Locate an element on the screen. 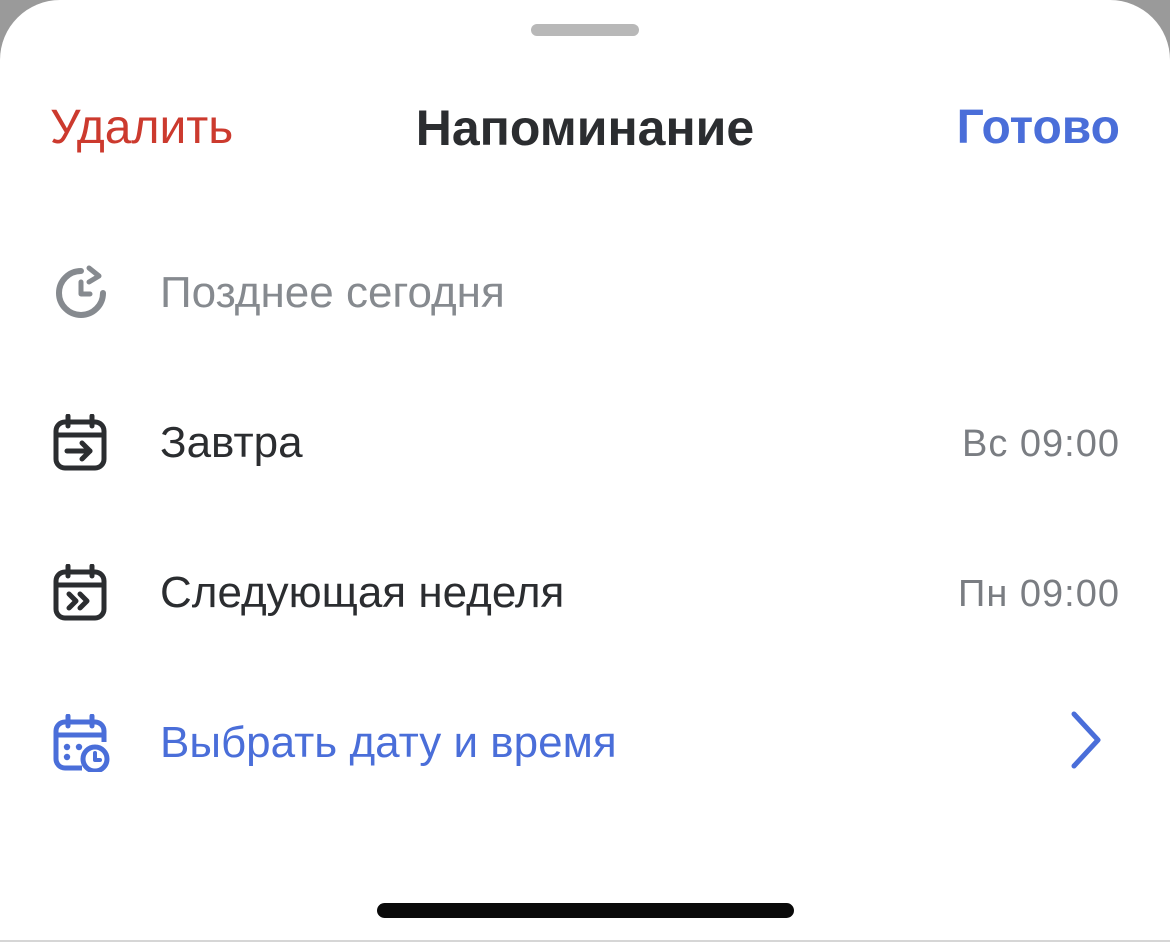 The height and width of the screenshot is (942, 1170). option-label: Позднее сегодня is located at coordinates (332, 292).